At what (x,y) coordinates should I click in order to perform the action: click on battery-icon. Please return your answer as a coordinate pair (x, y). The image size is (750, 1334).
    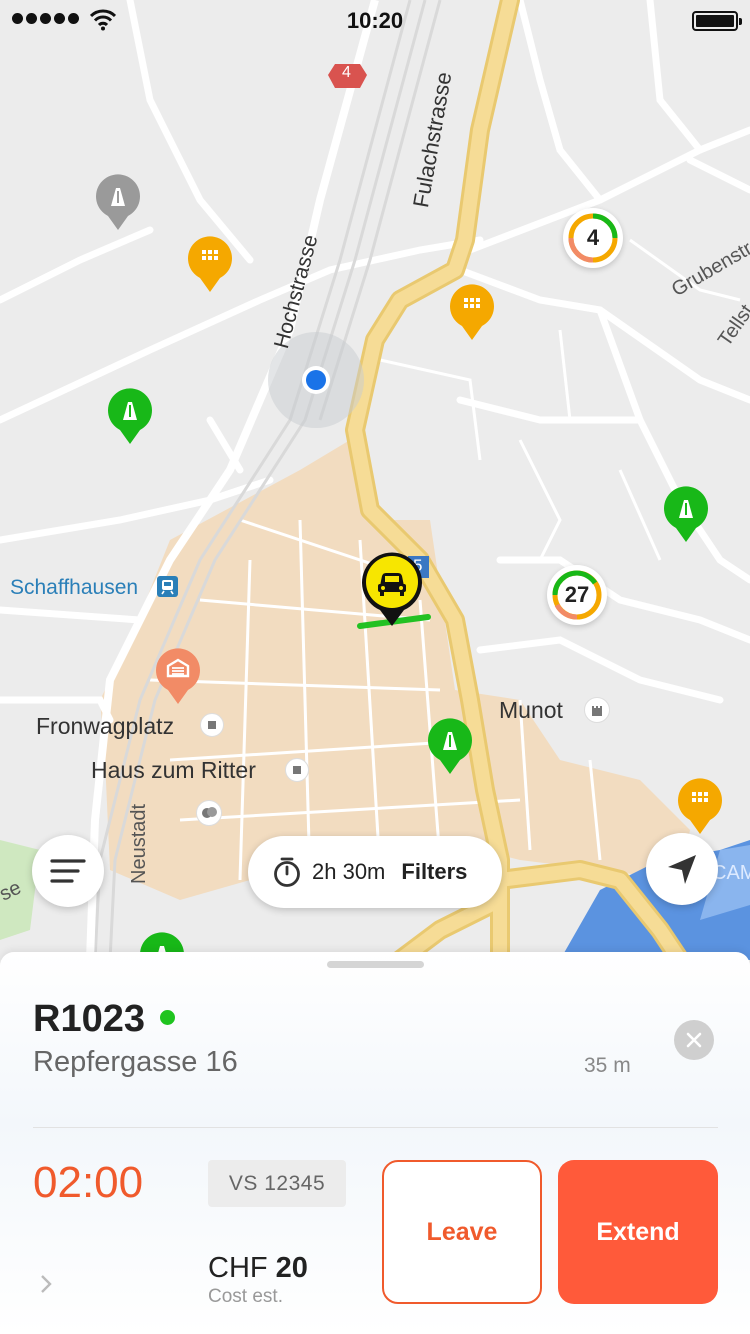
    Looking at the image, I should click on (717, 21).